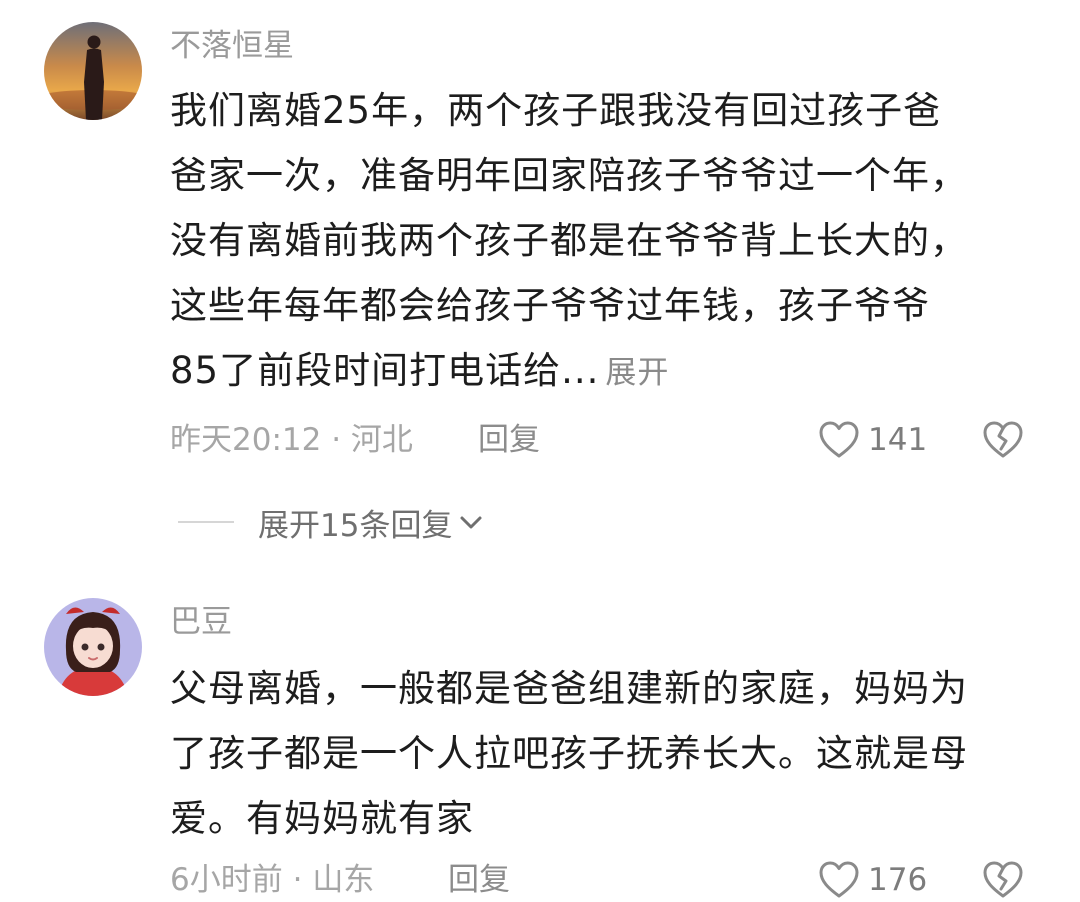 The width and height of the screenshot is (1080, 902). Describe the element at coordinates (232, 46) in the screenshot. I see `username: 不落恒星` at that location.